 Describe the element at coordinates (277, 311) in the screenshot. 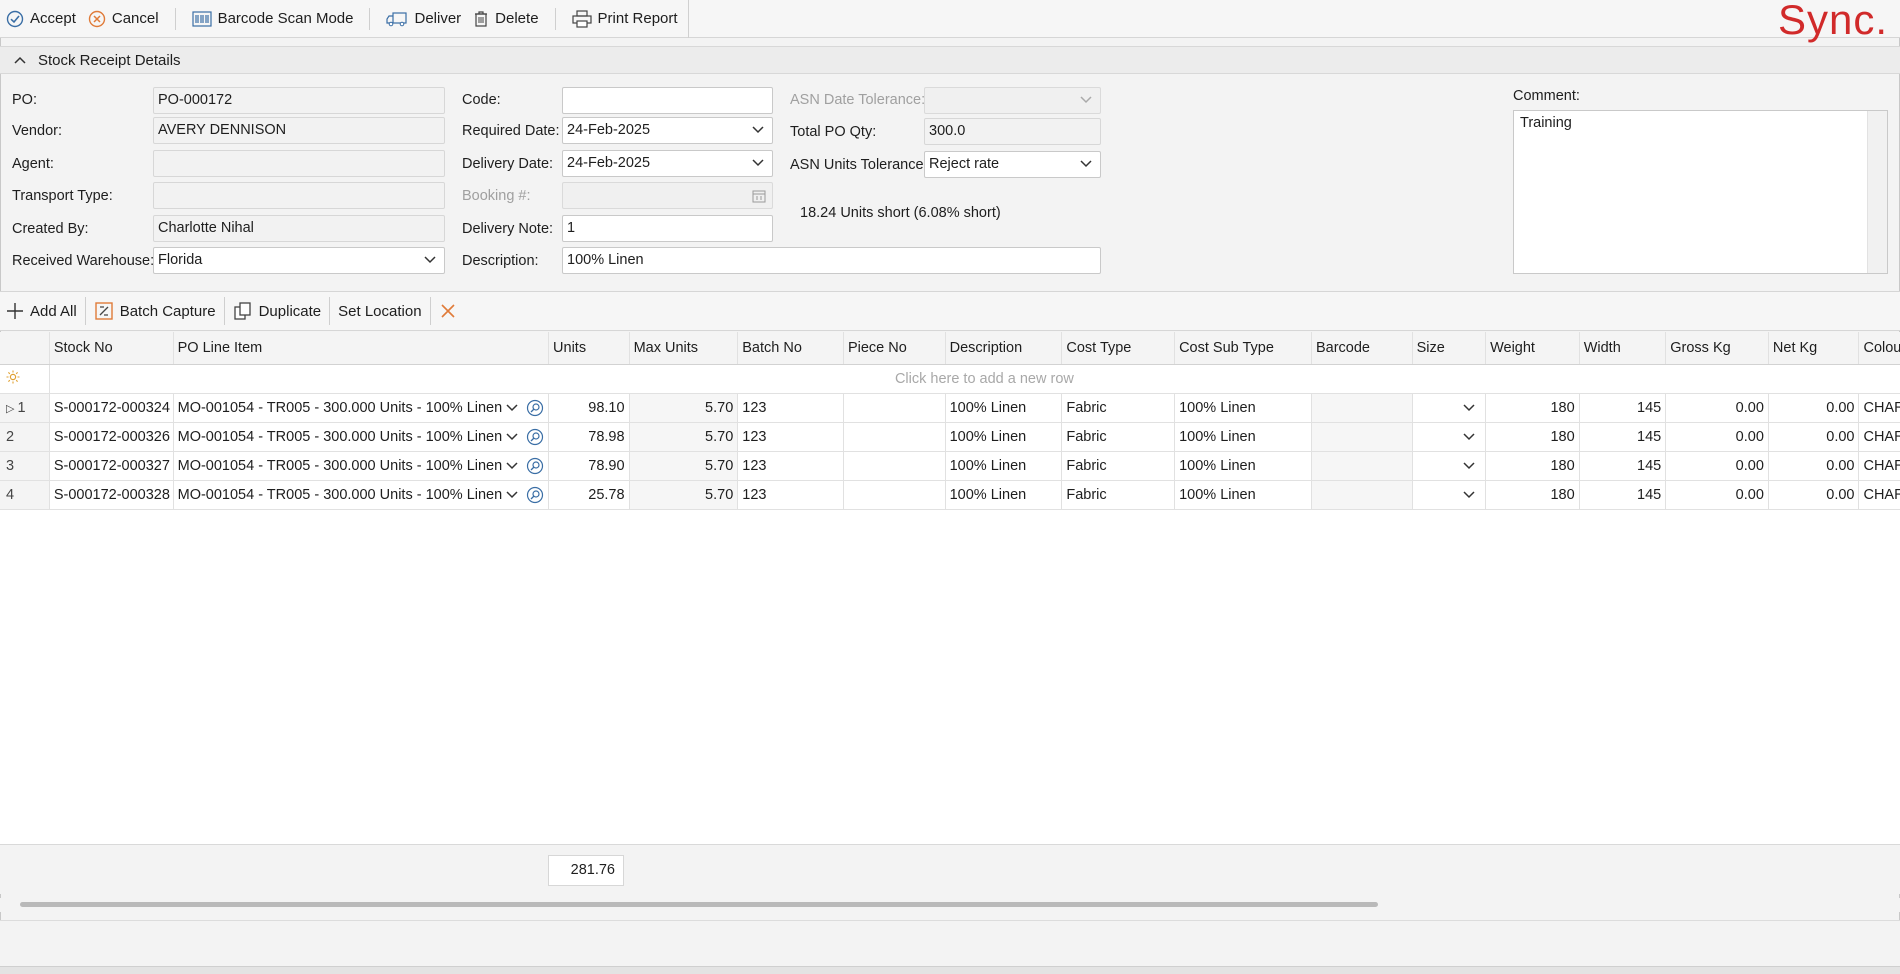

I see `duplicate-button: Duplicate` at that location.